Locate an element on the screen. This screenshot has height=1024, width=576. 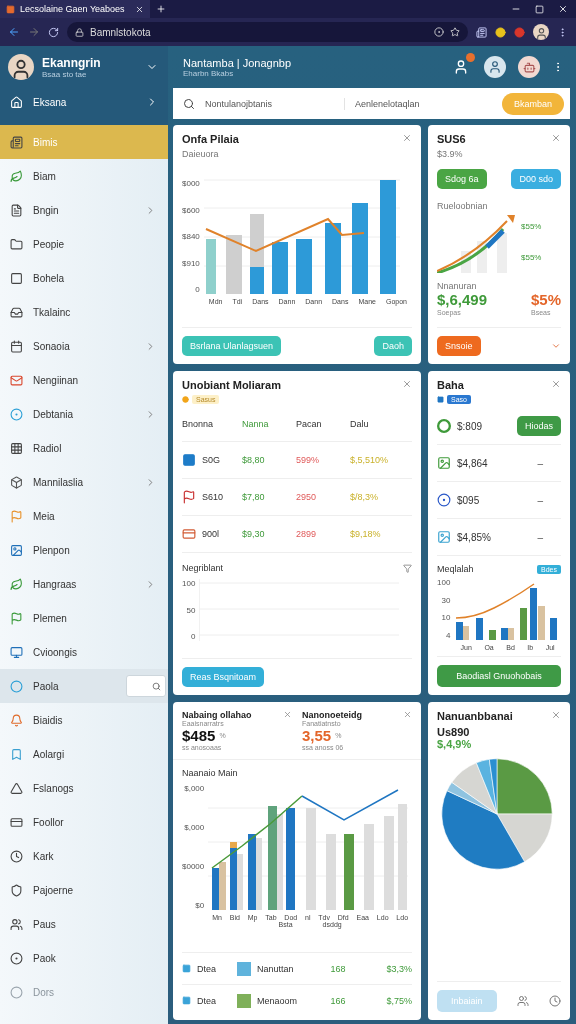
table-cell: $9,18% is located at coordinates (365, 534).